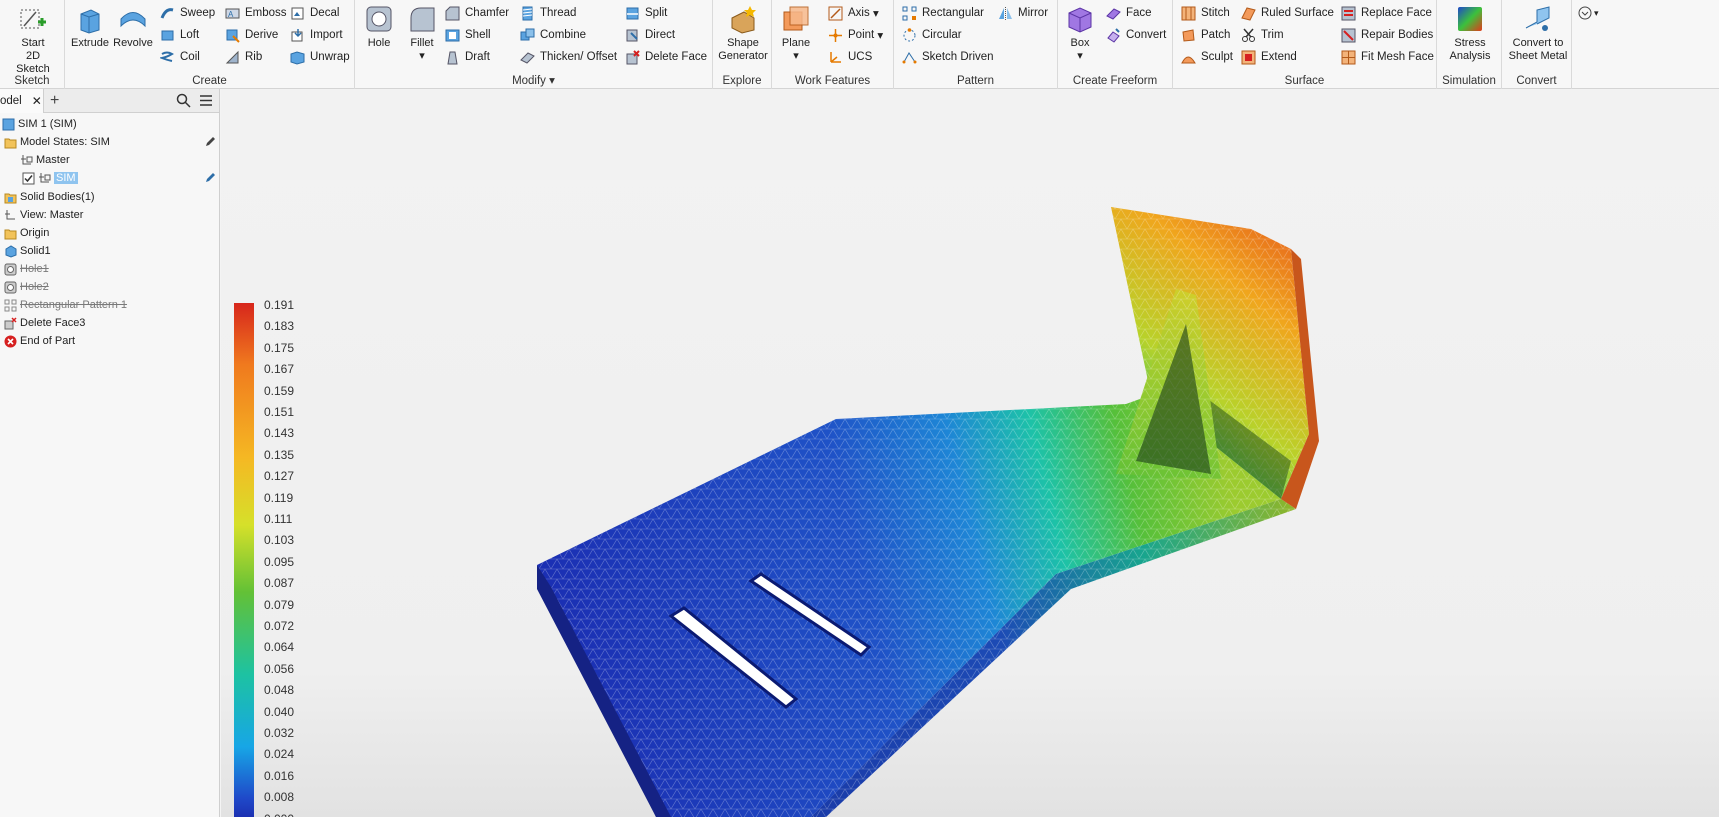 This screenshot has height=817, width=1719. I want to click on freeform-face-button: Face, so click(1129, 13).